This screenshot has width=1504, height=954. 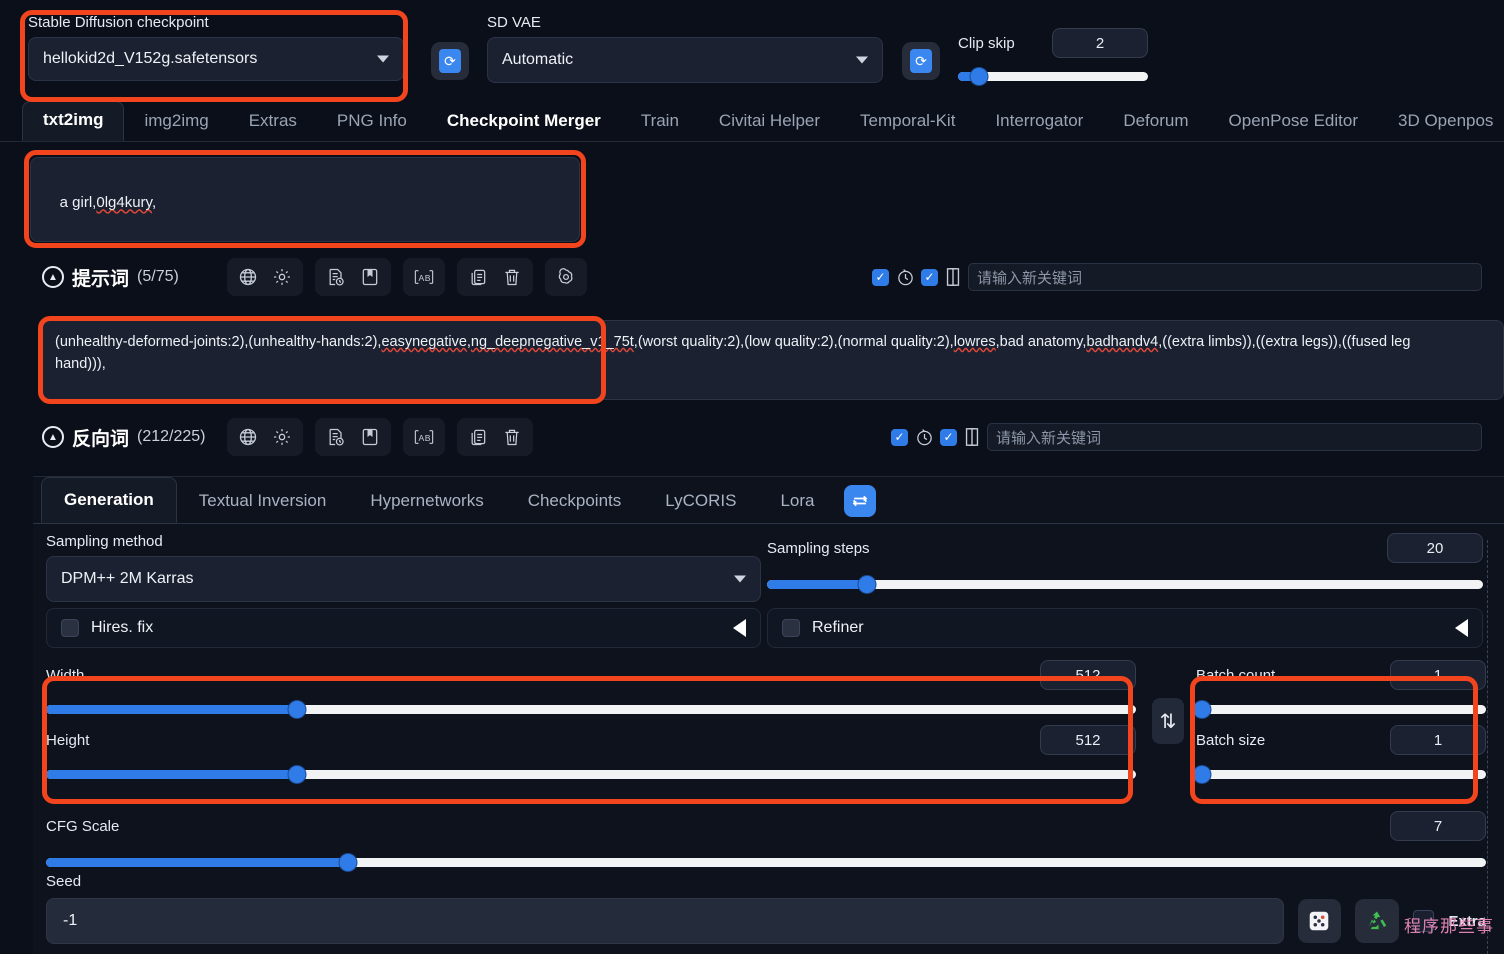 I want to click on width-value: 512, so click(x=1088, y=675).